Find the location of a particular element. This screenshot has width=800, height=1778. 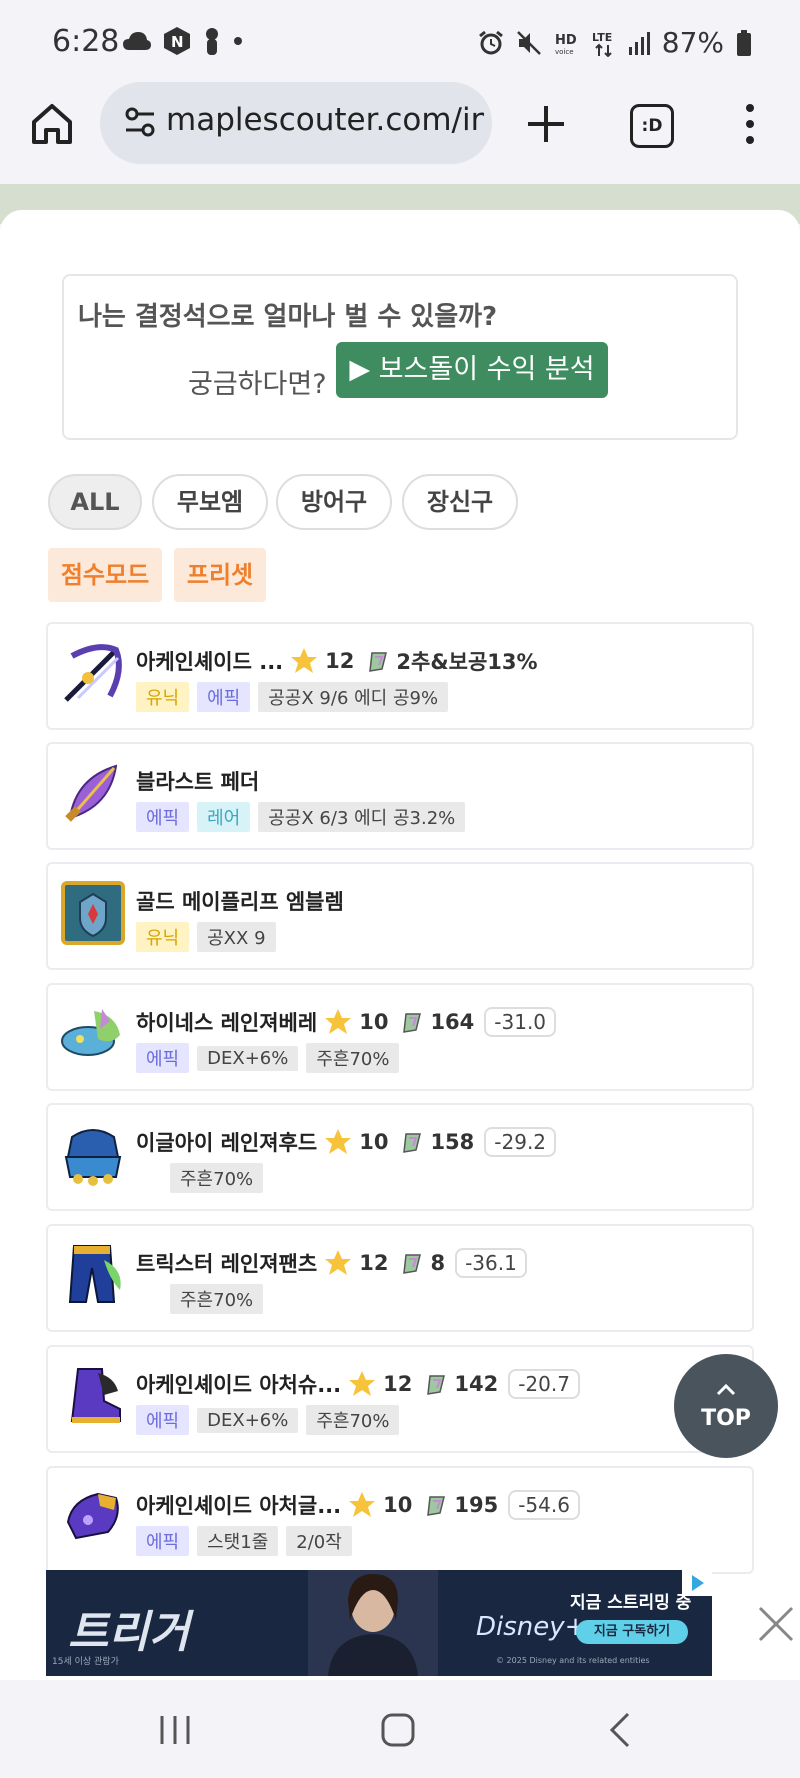

score-mode-button: 점수모드 is located at coordinates (105, 575).